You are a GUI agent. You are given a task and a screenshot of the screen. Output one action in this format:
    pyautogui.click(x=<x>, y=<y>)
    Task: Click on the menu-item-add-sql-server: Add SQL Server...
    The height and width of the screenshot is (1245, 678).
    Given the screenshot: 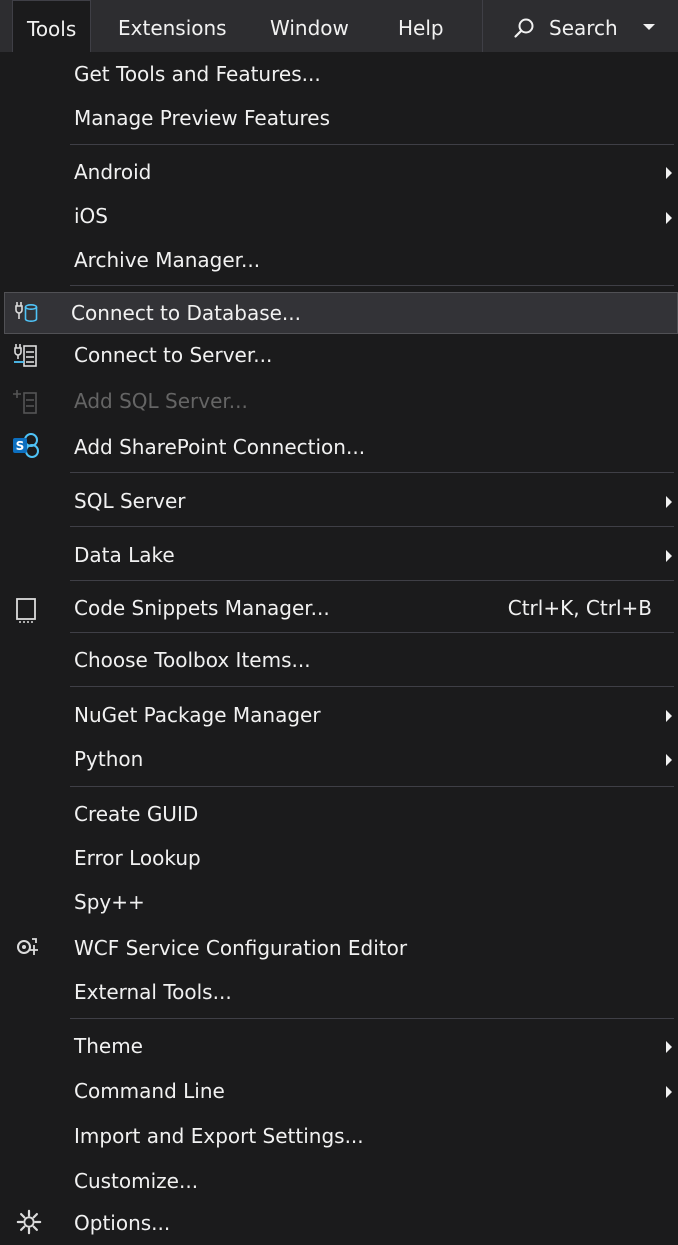 What is the action you would take?
    pyautogui.click(x=341, y=403)
    